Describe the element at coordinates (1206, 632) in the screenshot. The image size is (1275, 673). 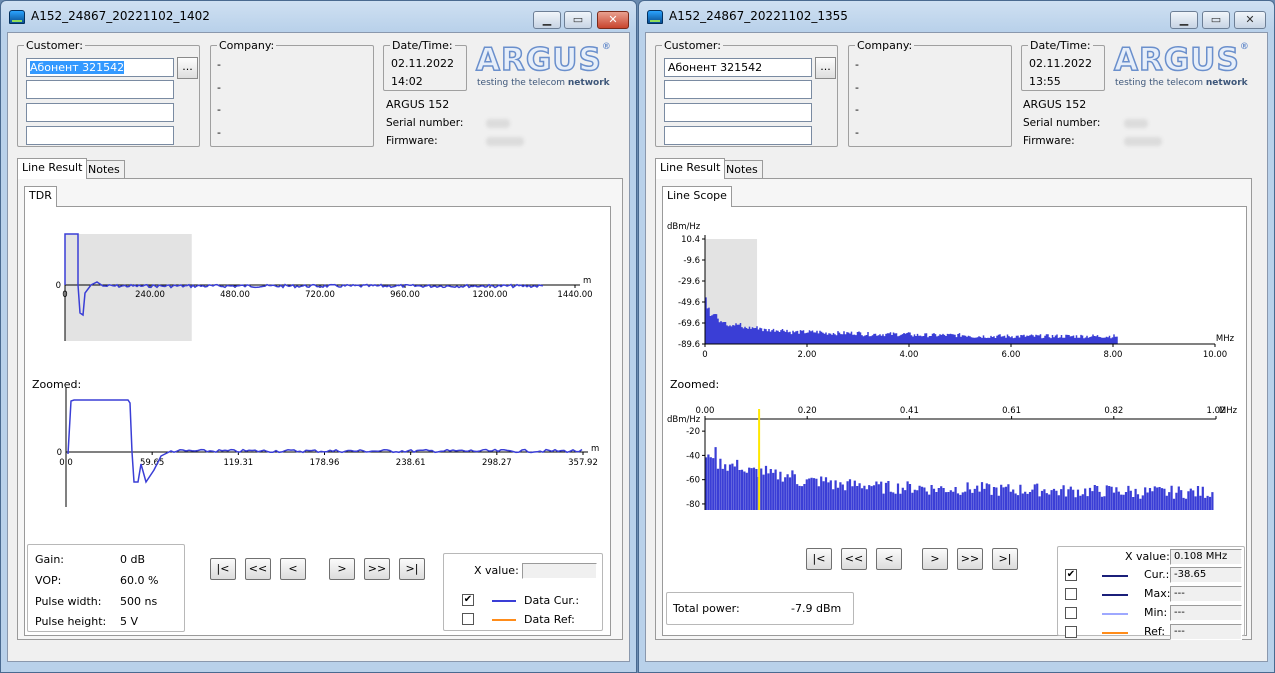
I see `ref-value: ---` at that location.